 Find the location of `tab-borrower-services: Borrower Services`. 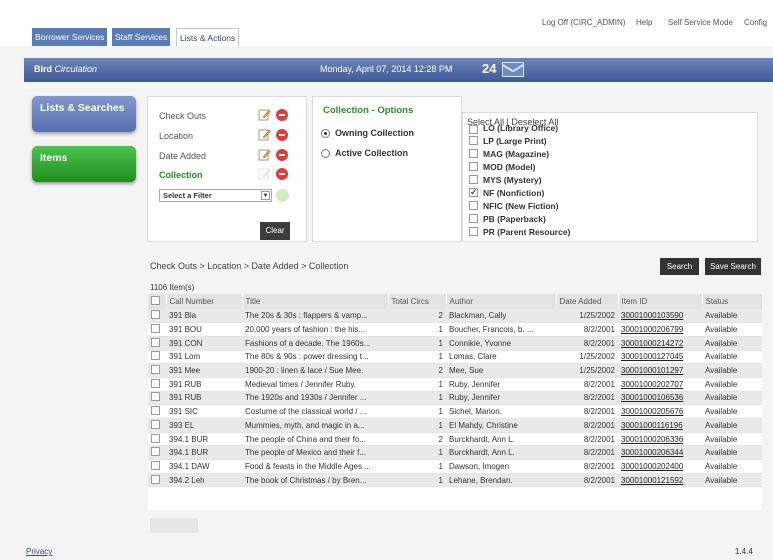

tab-borrower-services: Borrower Services is located at coordinates (70, 37).